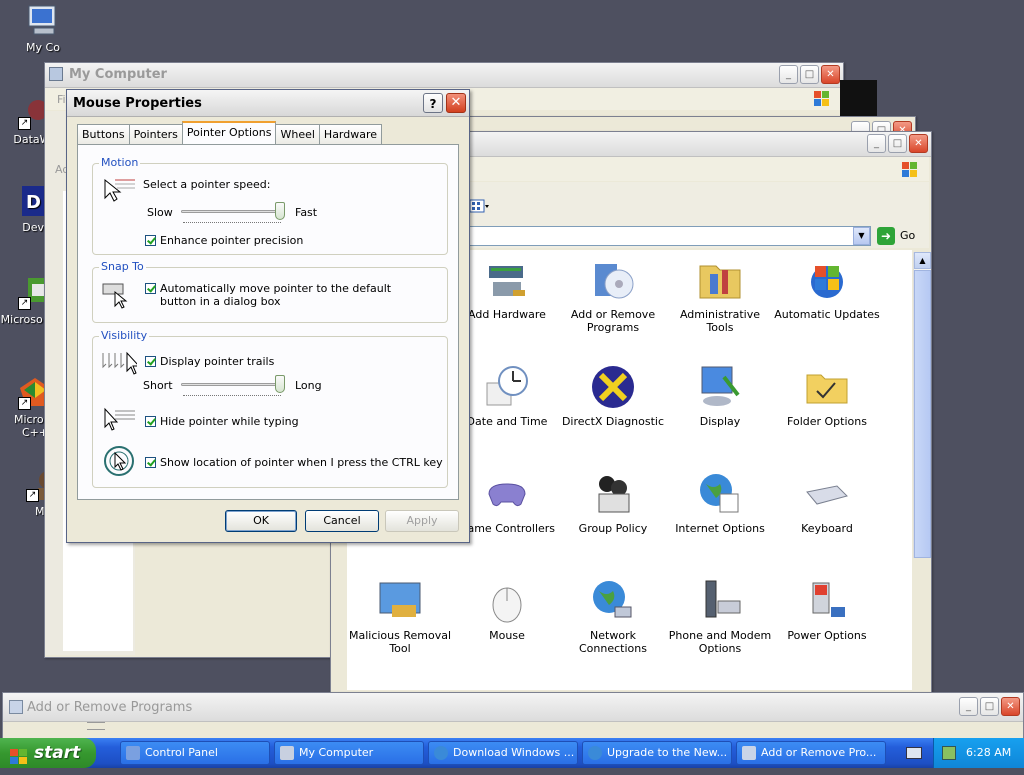 The image size is (1024, 775). I want to click on scroll-thumb, so click(922, 414).